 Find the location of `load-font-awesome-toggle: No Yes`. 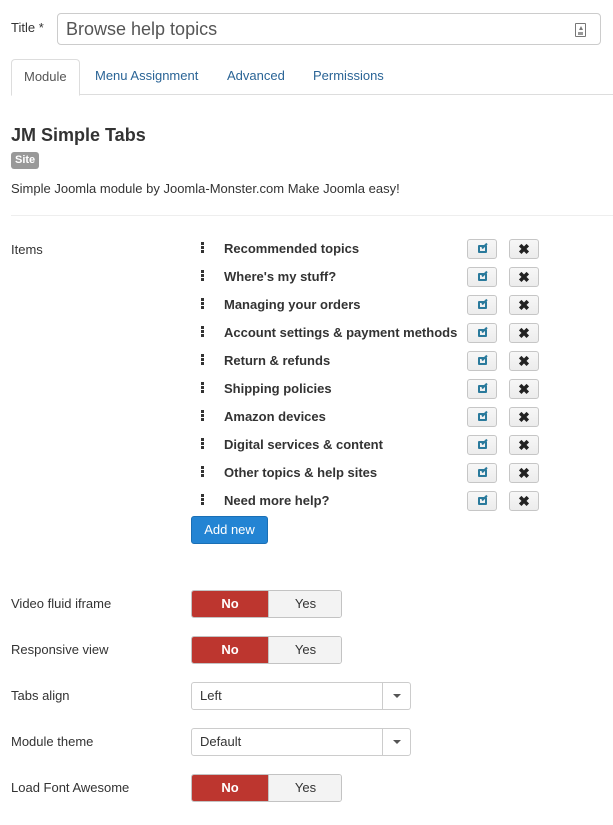

load-font-awesome-toggle: No Yes is located at coordinates (266, 788).